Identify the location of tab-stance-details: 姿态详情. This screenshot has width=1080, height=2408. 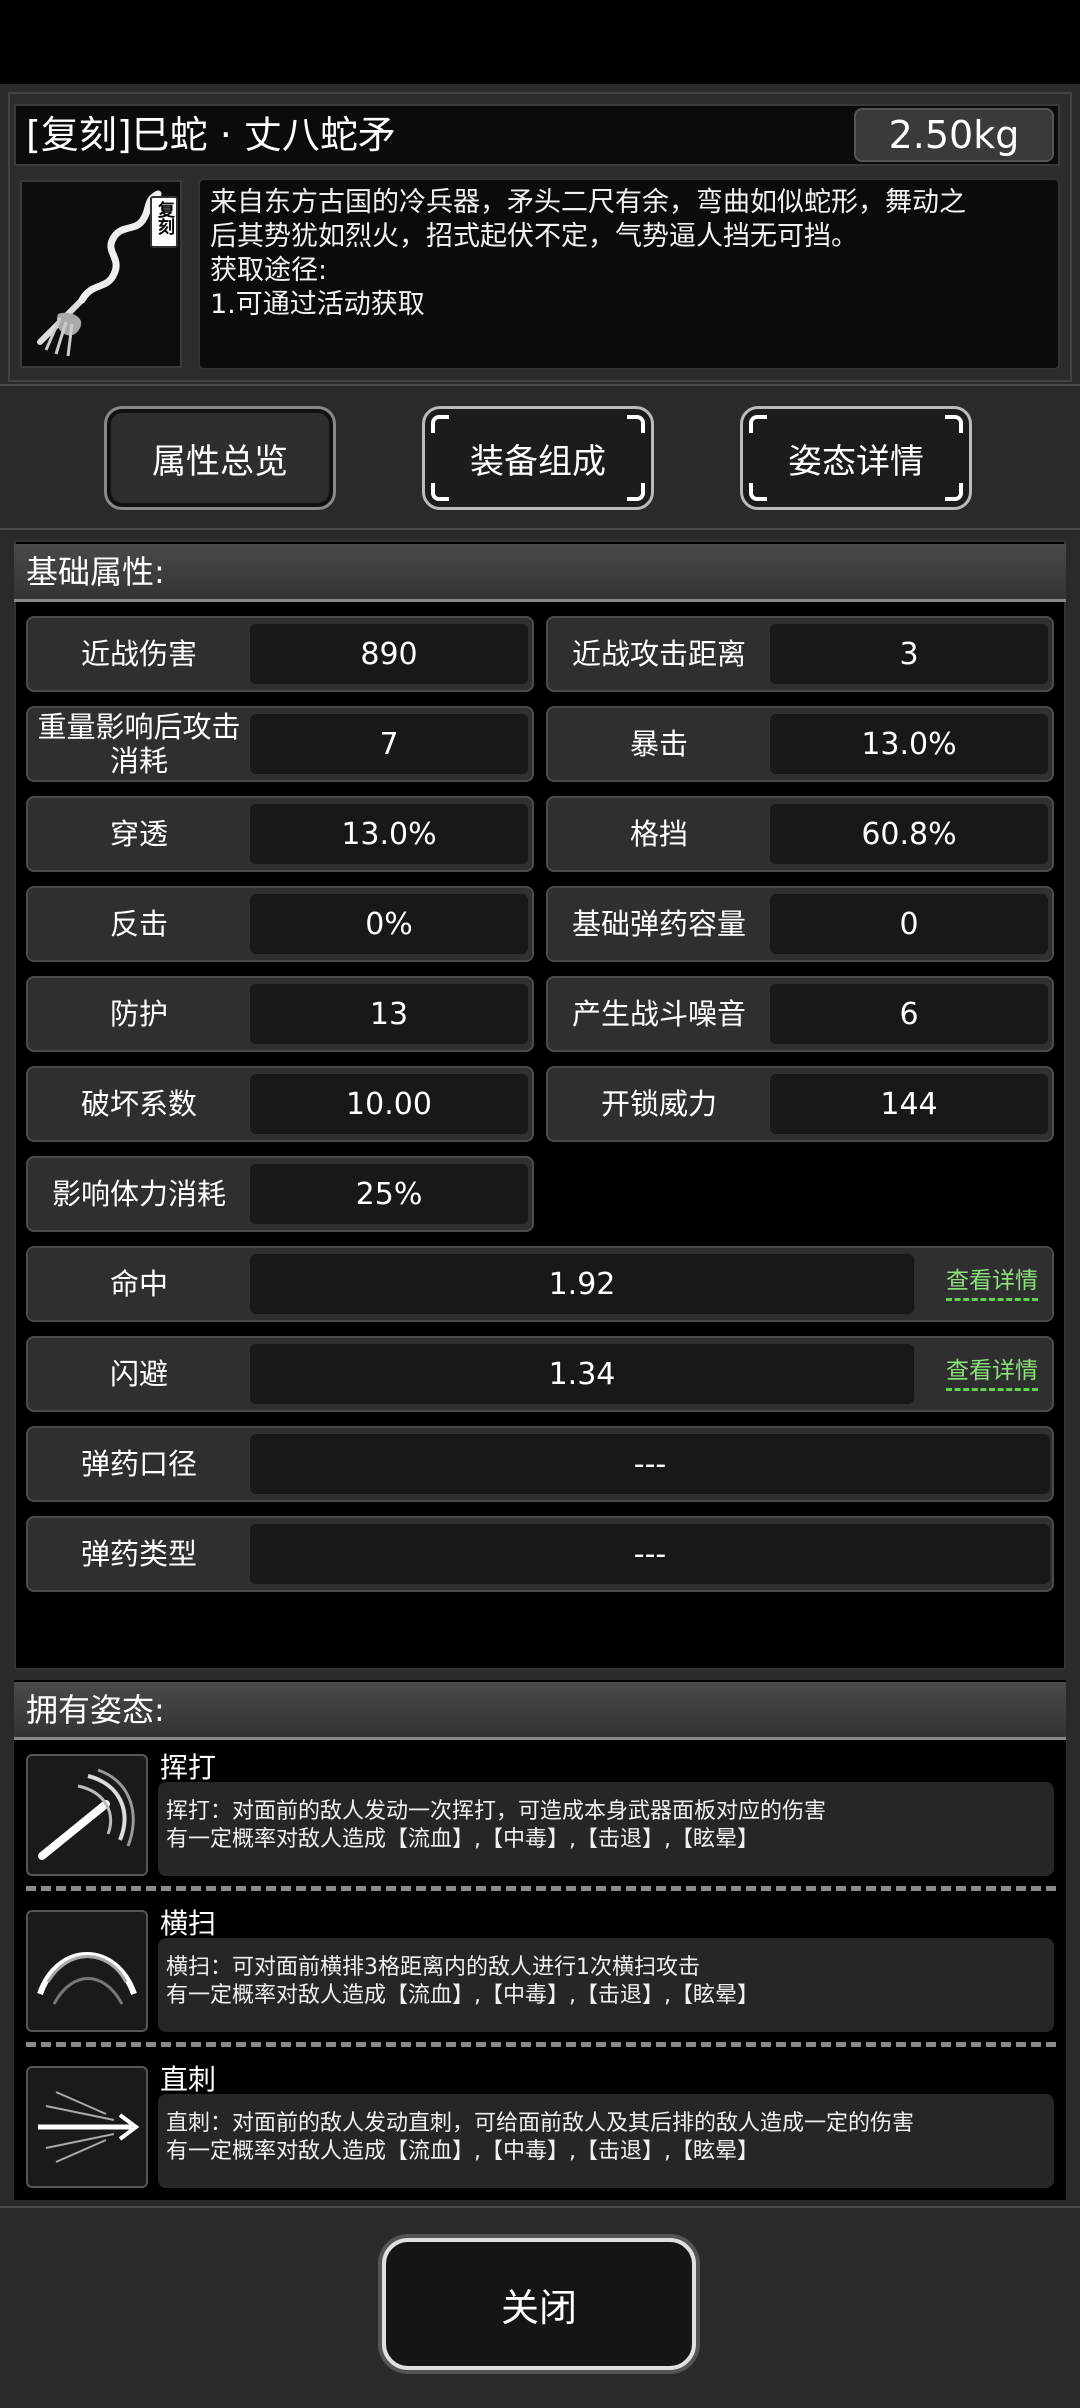
(856, 458).